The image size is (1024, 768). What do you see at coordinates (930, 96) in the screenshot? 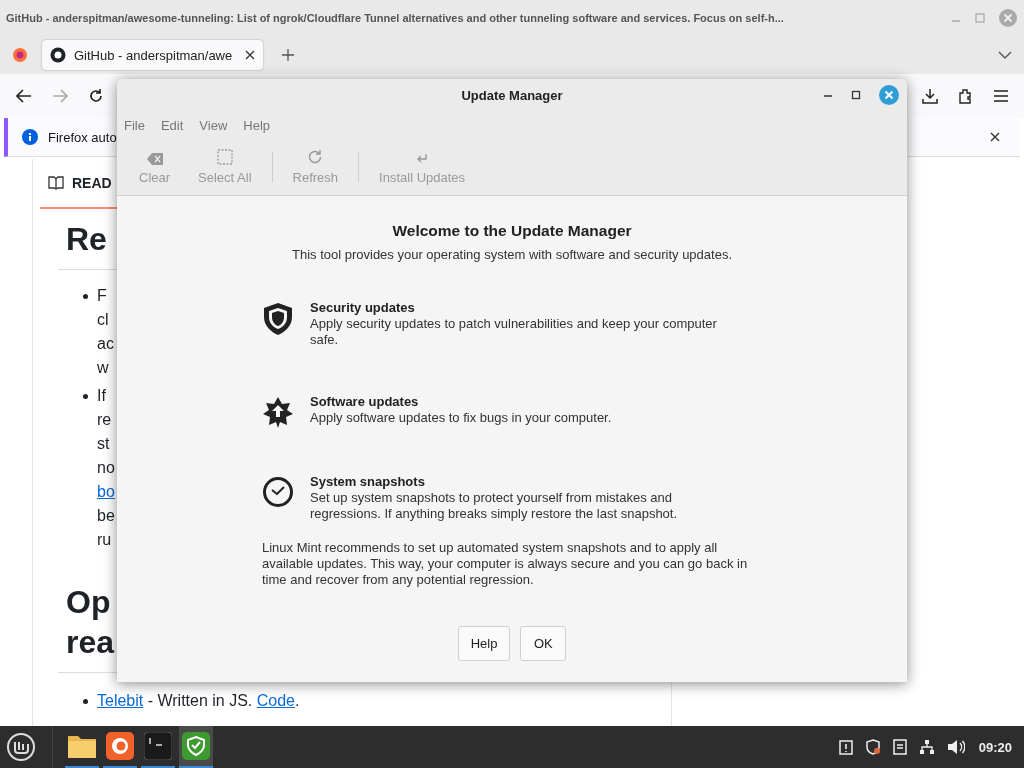
I see `download-icon` at bounding box center [930, 96].